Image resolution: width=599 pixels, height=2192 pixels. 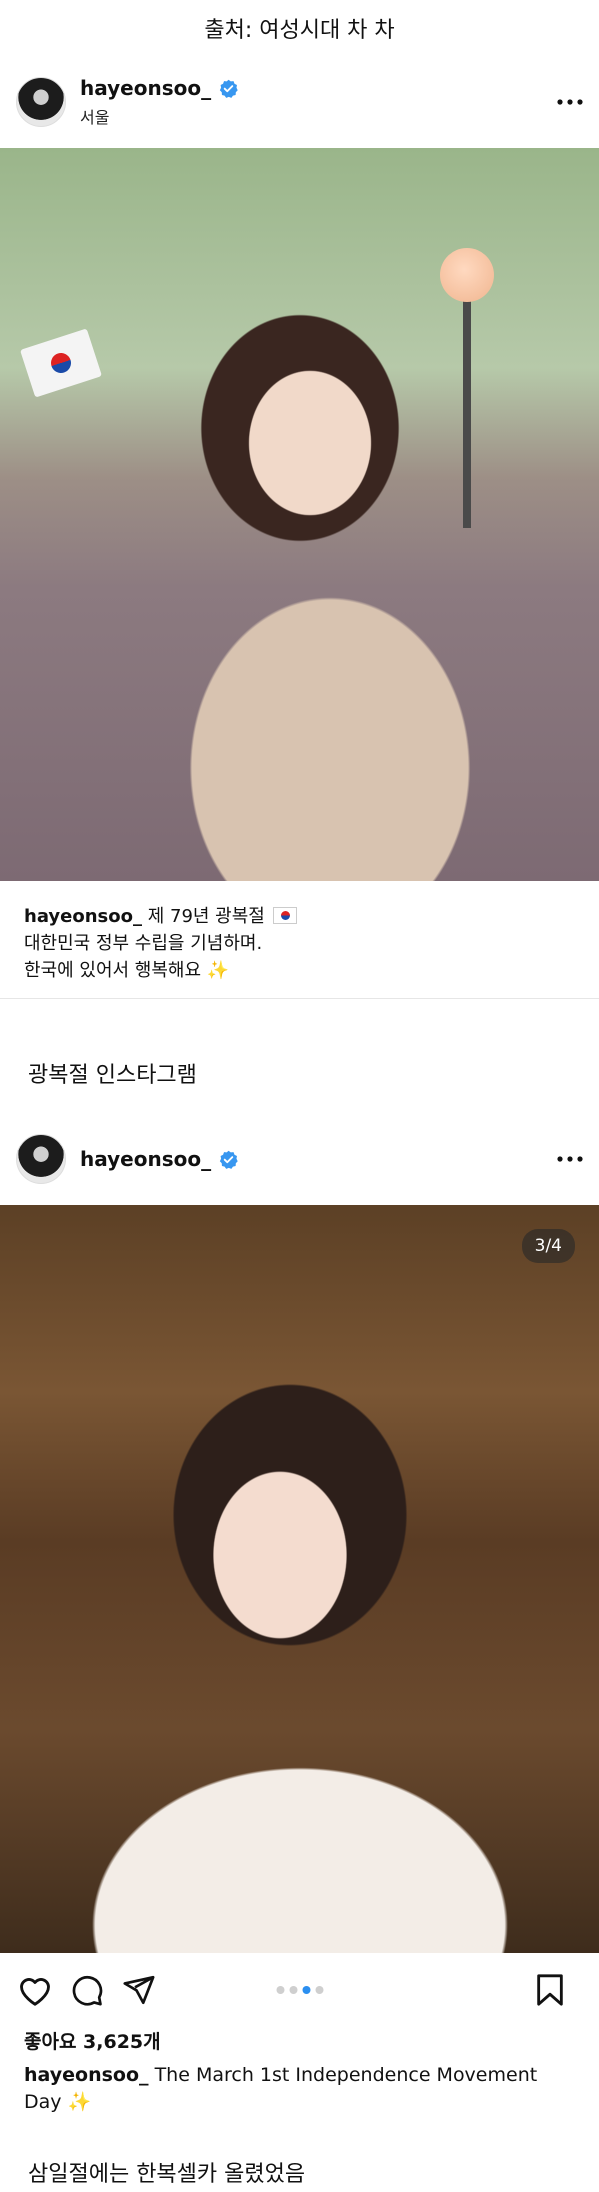 I want to click on post-header: hayeonsoo_, so click(x=299, y=1159).